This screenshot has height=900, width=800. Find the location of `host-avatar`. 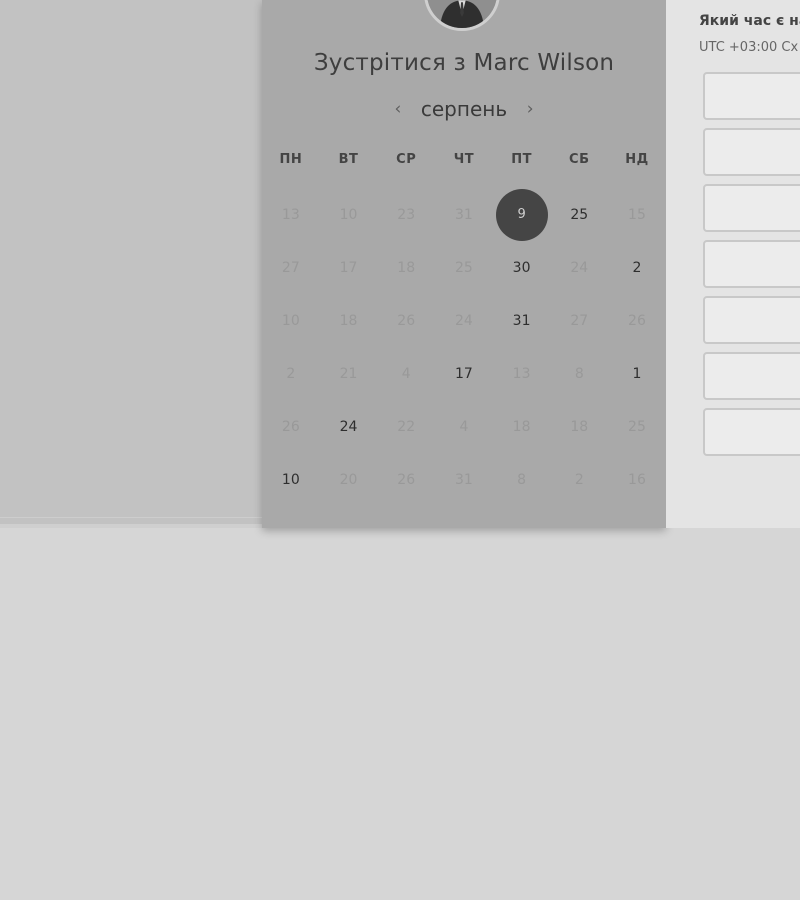

host-avatar is located at coordinates (462, 15).